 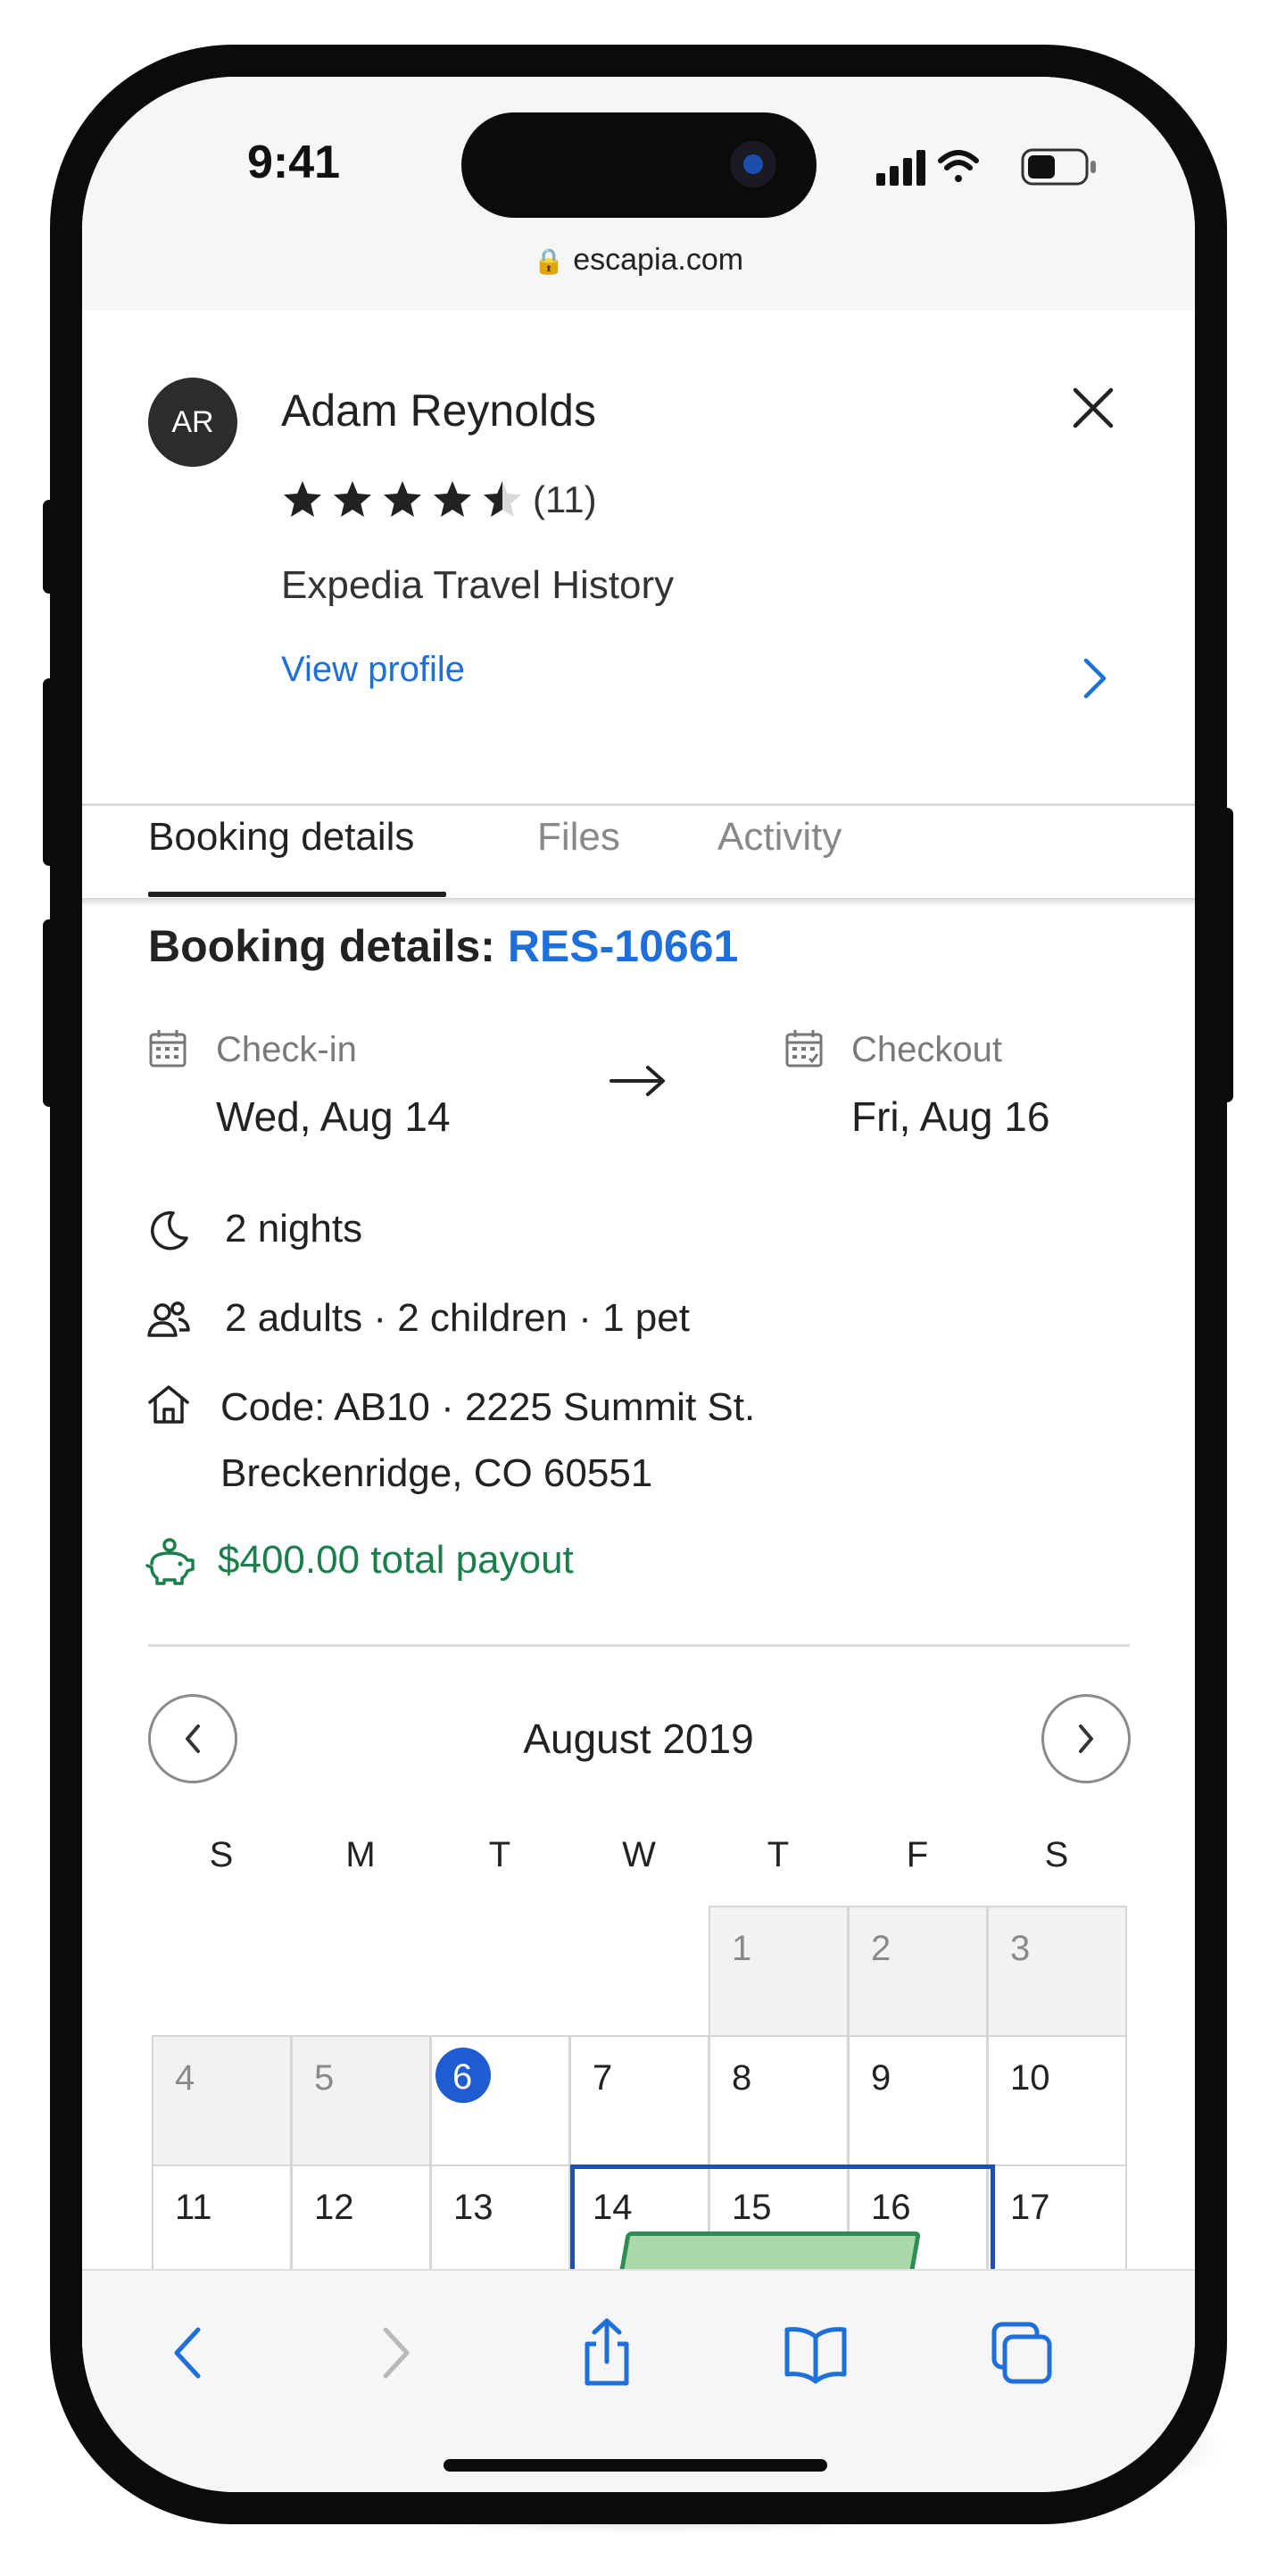 What do you see at coordinates (753, 164) in the screenshot?
I see `camera-icon` at bounding box center [753, 164].